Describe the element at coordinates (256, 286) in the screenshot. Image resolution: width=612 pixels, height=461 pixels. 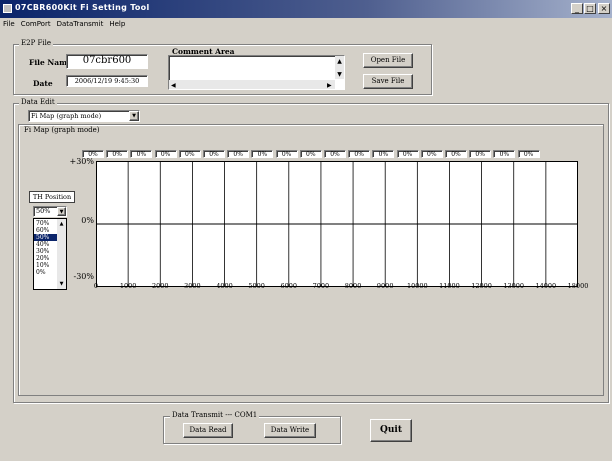
I see `x-tick-label: 5000` at that location.